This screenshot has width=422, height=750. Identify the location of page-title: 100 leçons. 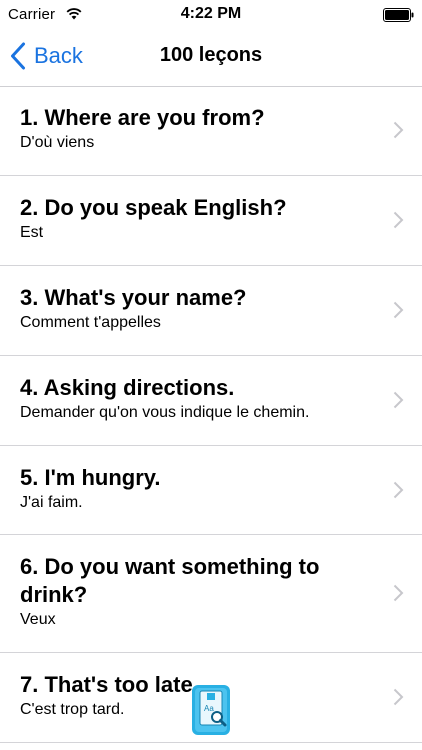
(211, 55).